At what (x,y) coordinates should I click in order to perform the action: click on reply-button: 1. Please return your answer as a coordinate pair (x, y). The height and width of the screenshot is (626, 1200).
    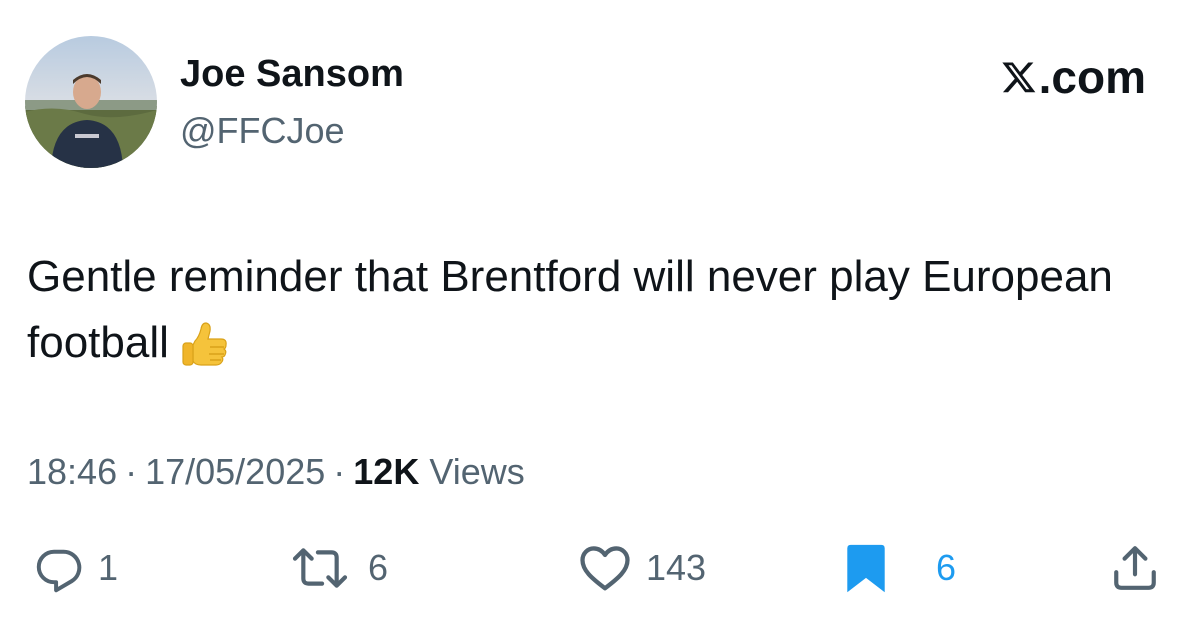
    Looking at the image, I should click on (76, 568).